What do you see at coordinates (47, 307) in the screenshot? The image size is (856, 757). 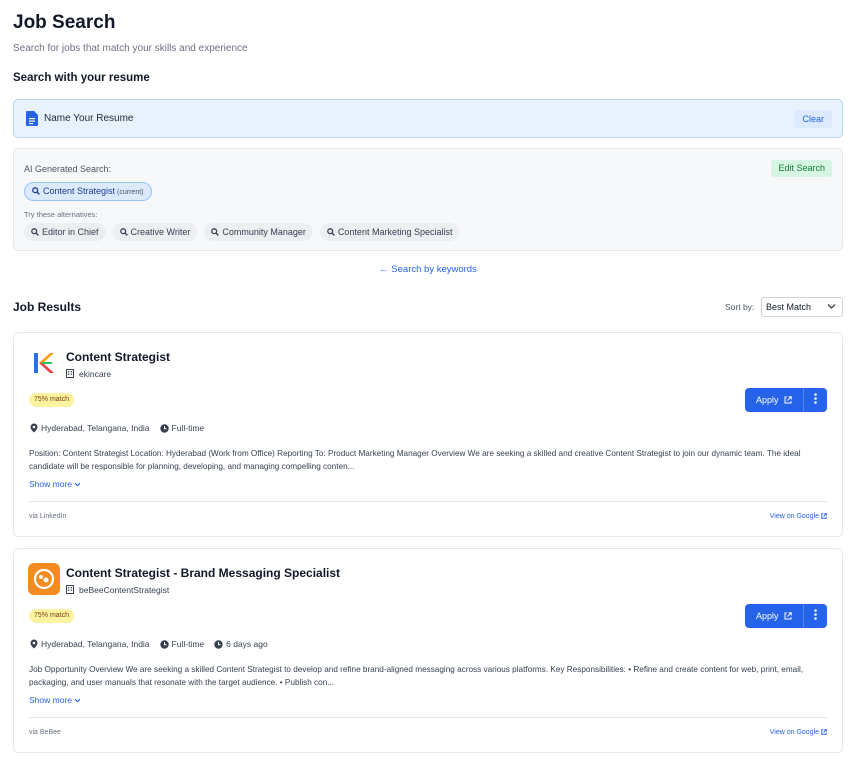 I see `results-title: Job Results` at bounding box center [47, 307].